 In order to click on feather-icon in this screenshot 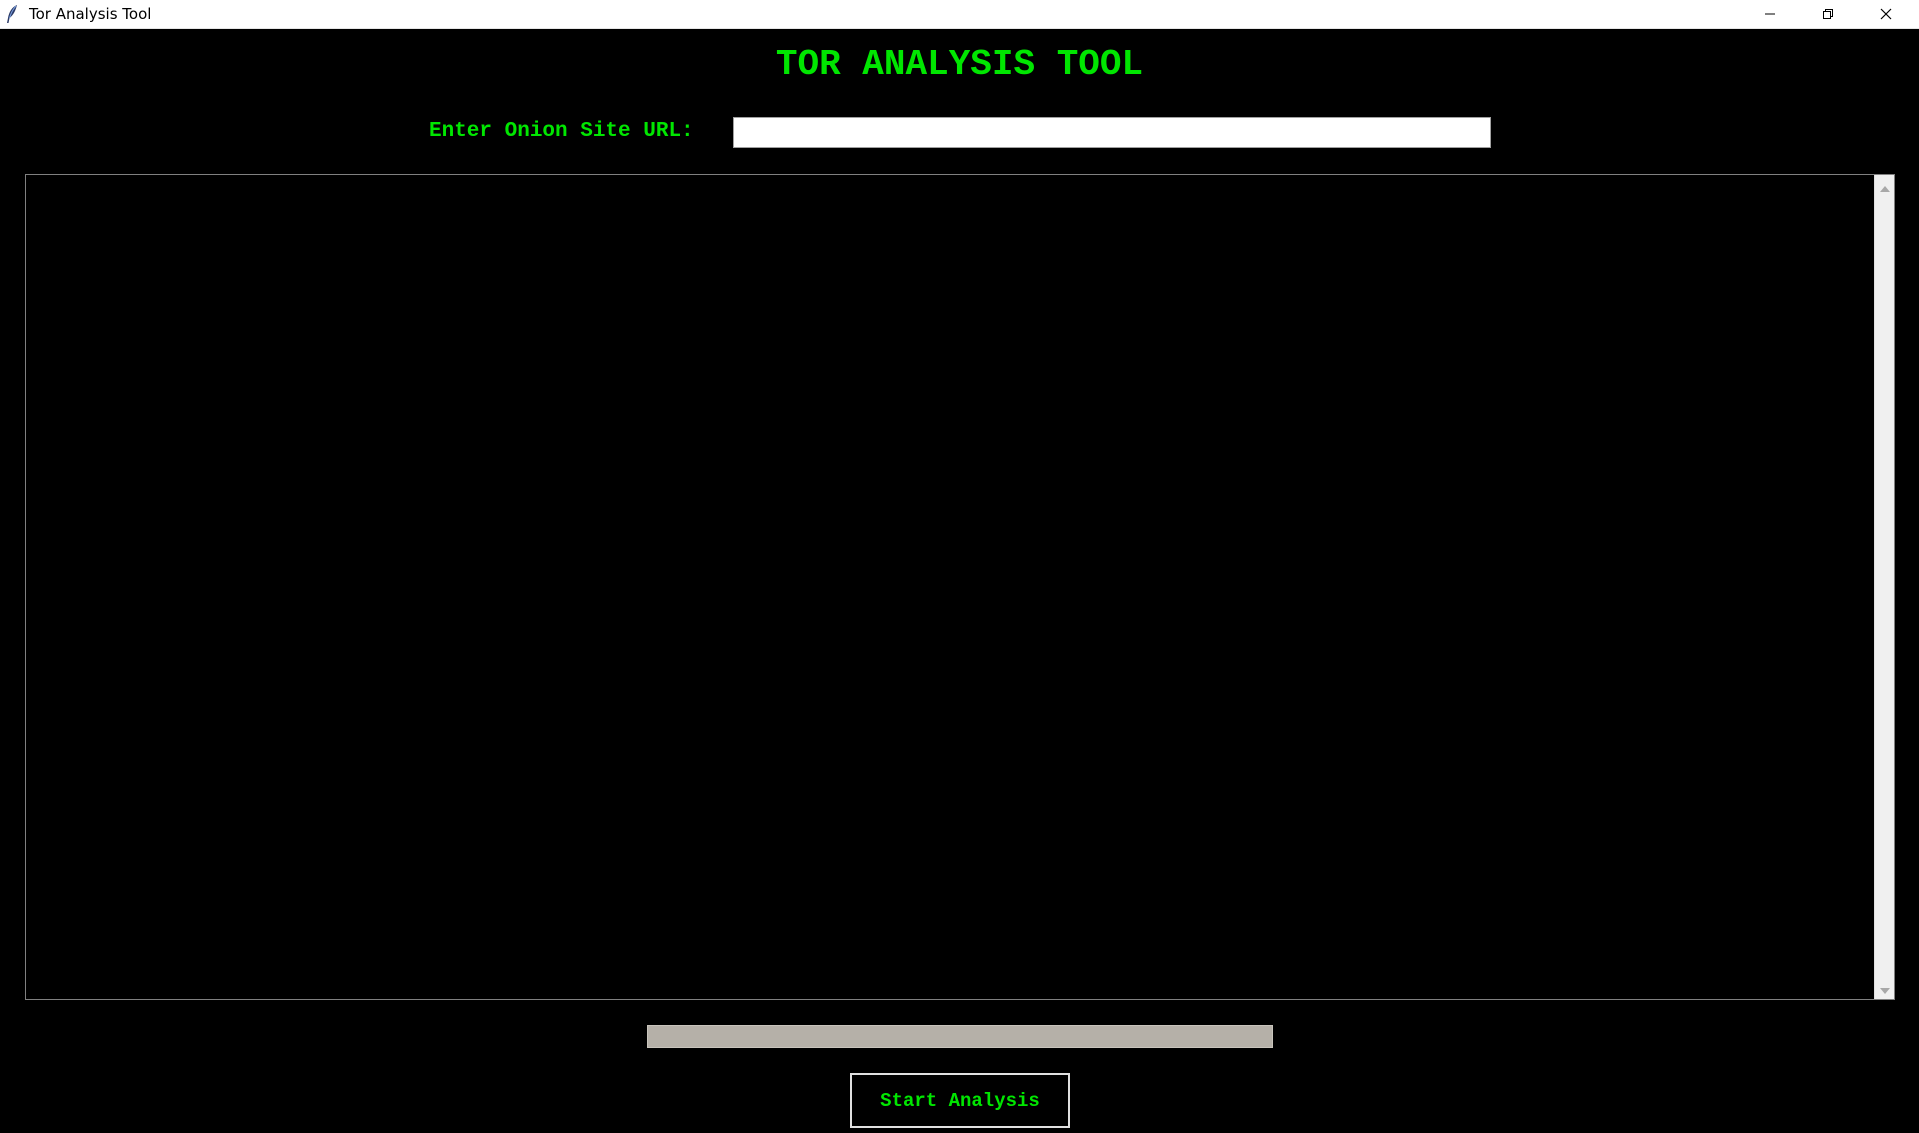, I will do `click(13, 14)`.